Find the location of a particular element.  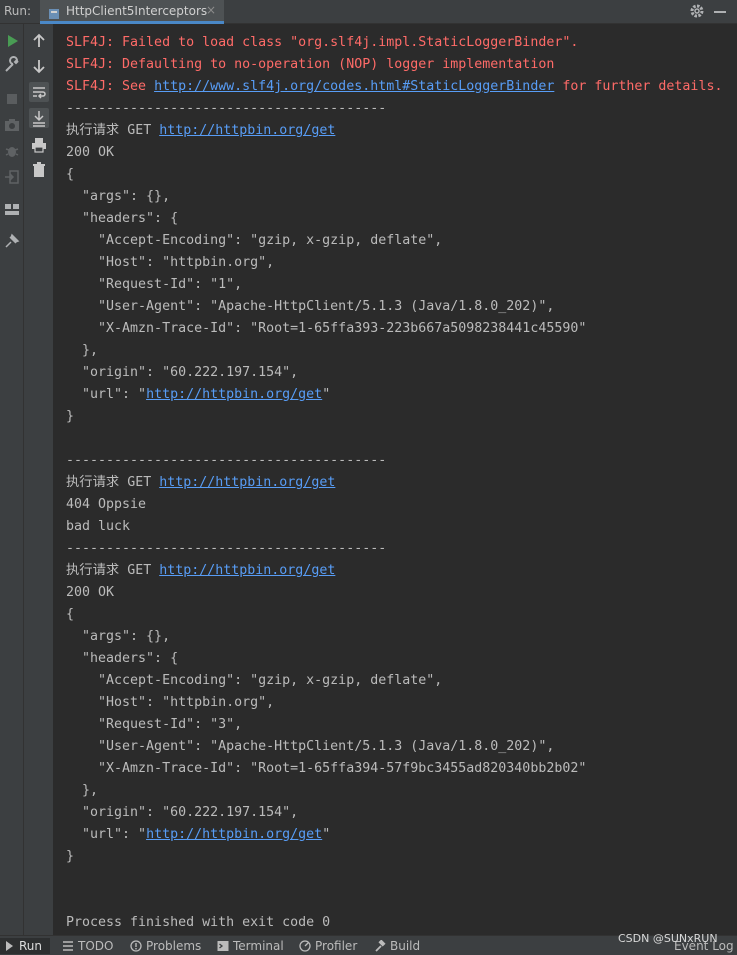

bottom-tab-run: Run is located at coordinates (25, 946).